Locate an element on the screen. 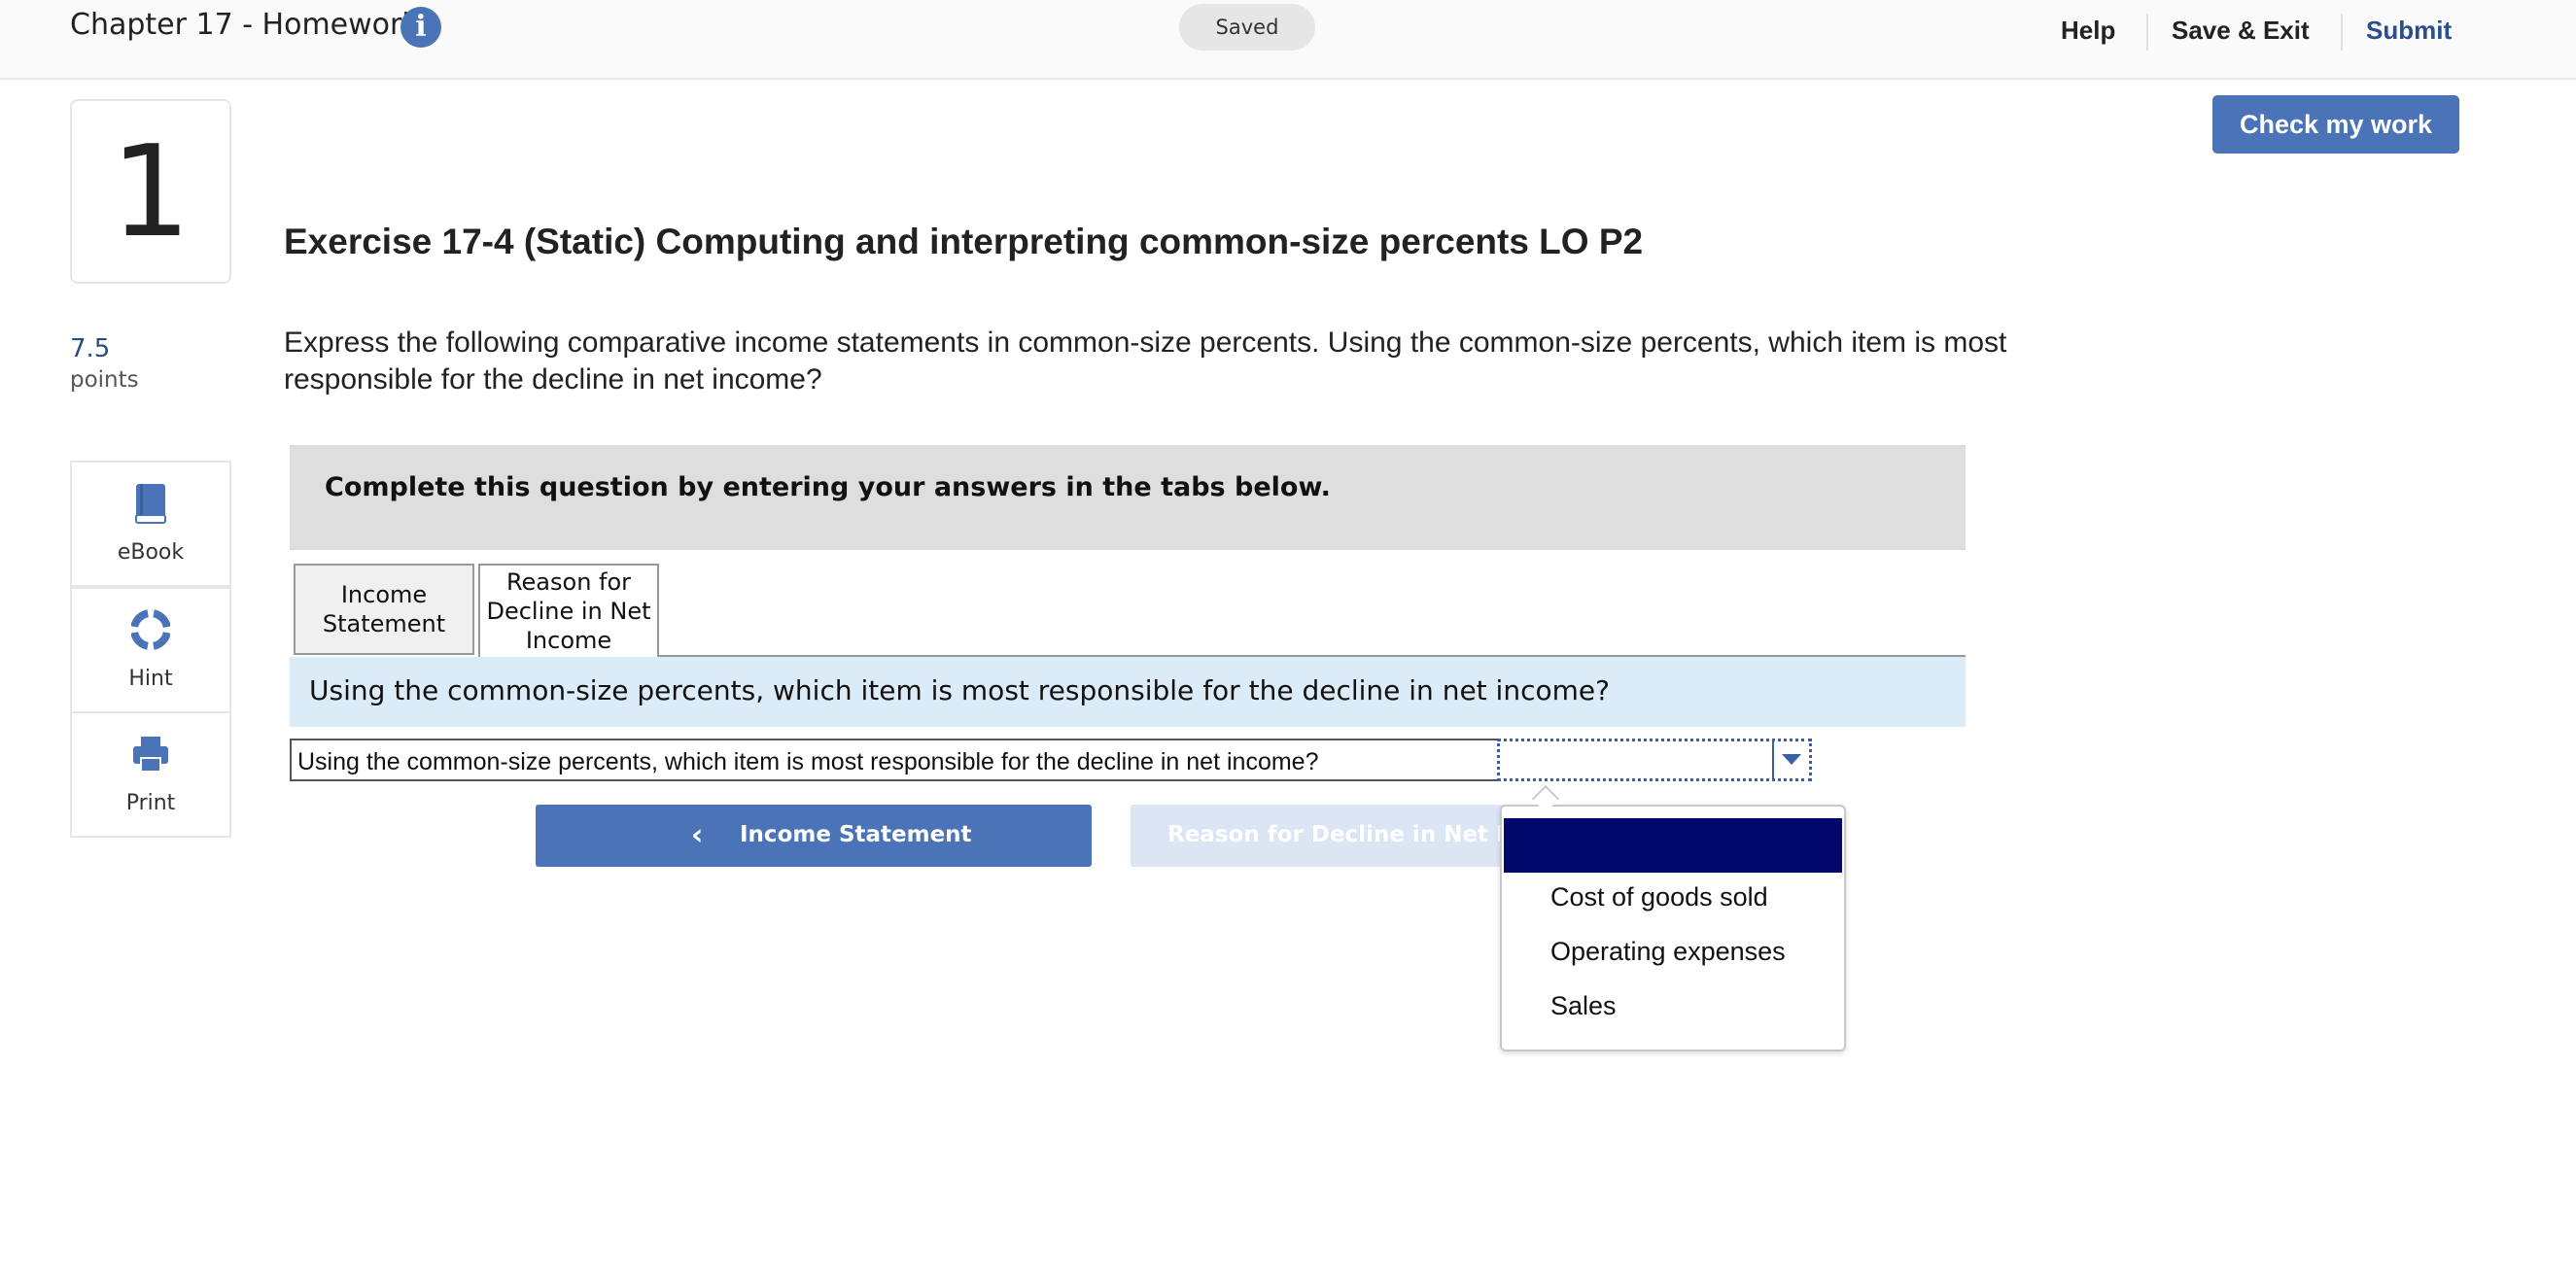 The height and width of the screenshot is (1273, 2576). chevron-left-icon: ‹ is located at coordinates (698, 835).